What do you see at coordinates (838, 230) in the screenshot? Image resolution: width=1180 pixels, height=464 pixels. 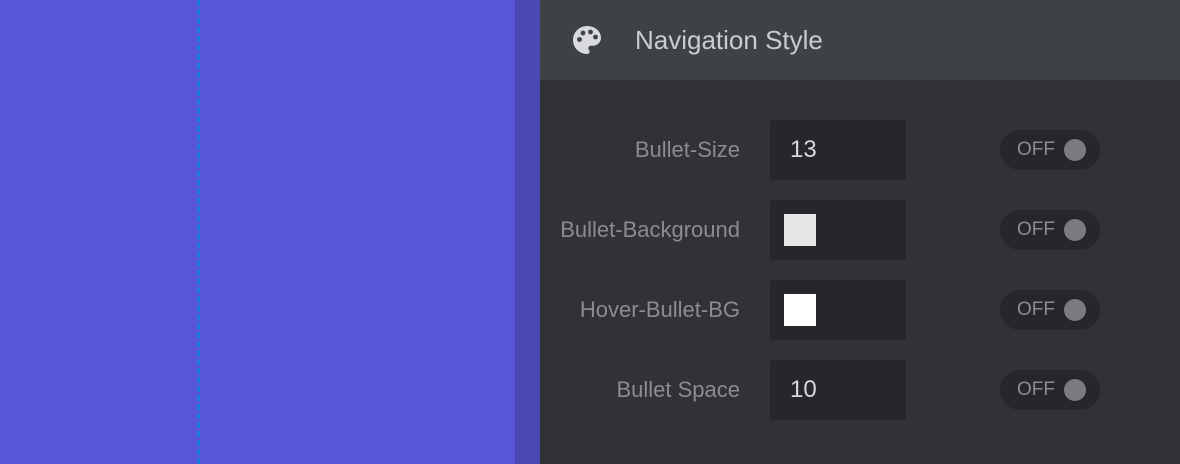 I see `bullet-background-color-picker` at bounding box center [838, 230].